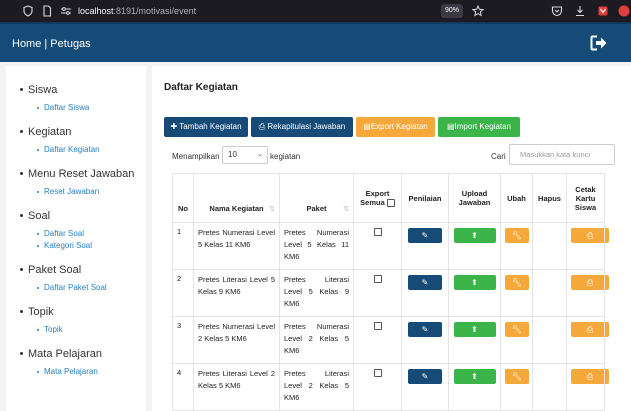 The width and height of the screenshot is (631, 411). I want to click on page-title: Home | Petugas, so click(51, 44).